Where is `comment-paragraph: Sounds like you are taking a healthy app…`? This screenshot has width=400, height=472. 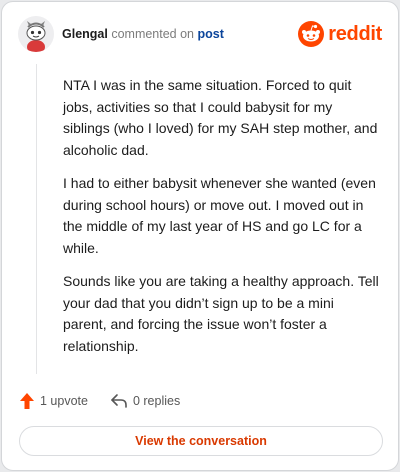
comment-paragraph: Sounds like you are taking a healthy app… is located at coordinates (221, 313).